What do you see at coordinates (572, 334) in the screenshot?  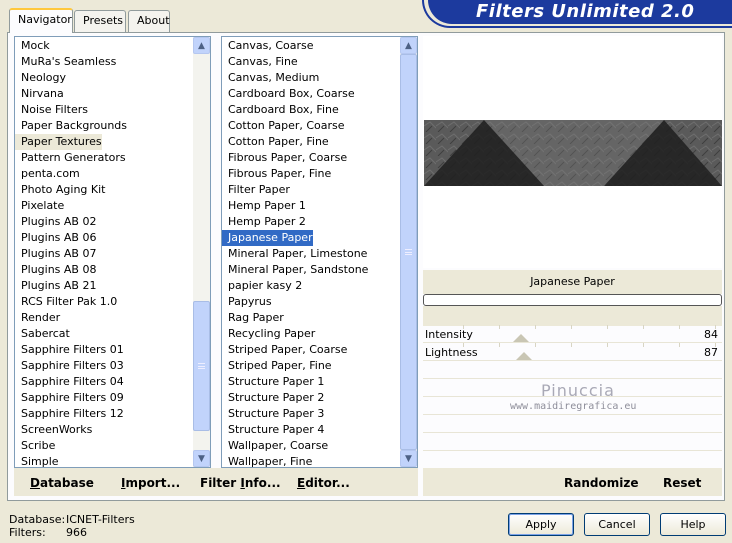 I see `param-row-intensity: Intensity 84` at bounding box center [572, 334].